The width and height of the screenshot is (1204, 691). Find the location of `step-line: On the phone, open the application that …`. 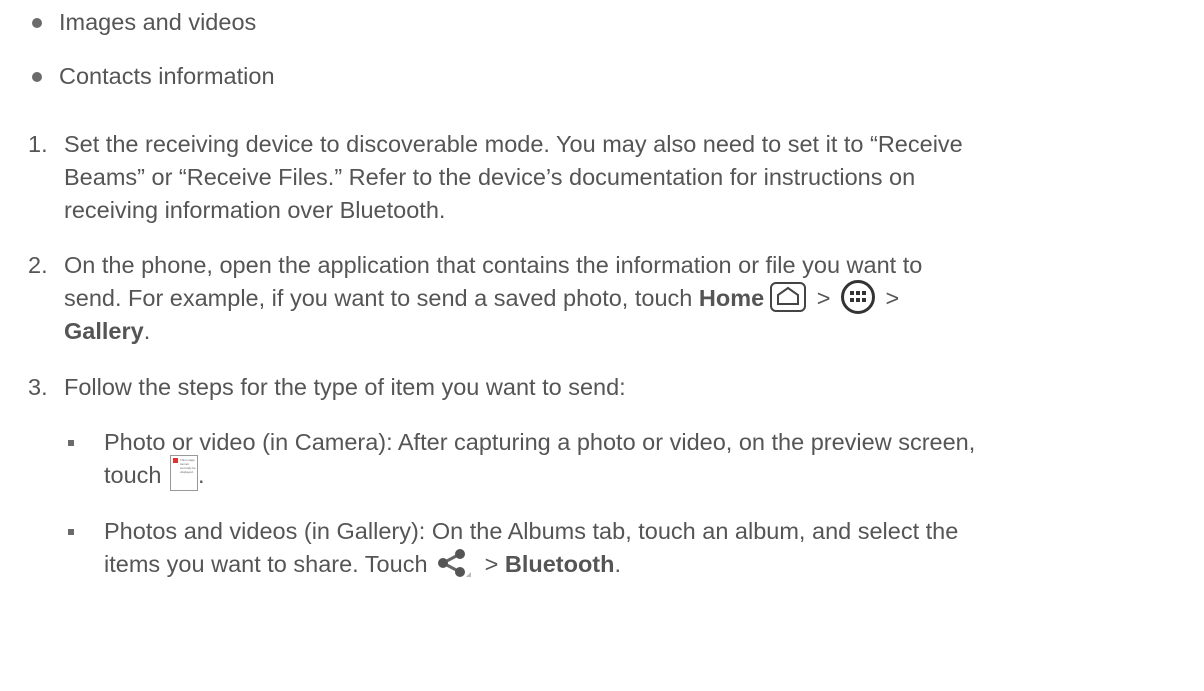

step-line: On the phone, open the application that … is located at coordinates (493, 265).